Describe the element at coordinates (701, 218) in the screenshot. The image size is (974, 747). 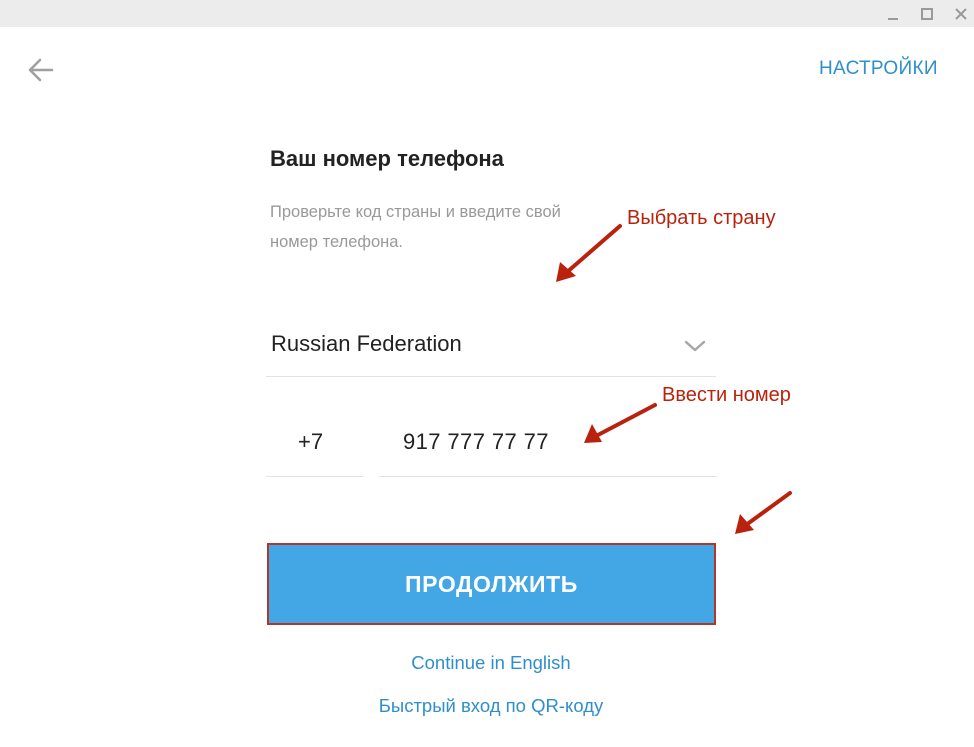
I see `annotation-choose-country: Выбрать страну` at that location.